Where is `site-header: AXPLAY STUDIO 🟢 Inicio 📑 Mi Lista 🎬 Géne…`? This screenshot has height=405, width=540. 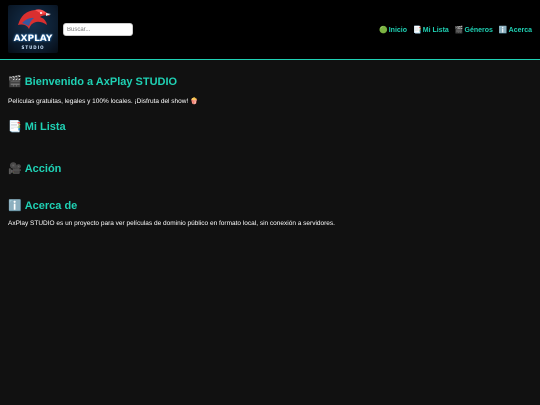
site-header: AXPLAY STUDIO 🟢 Inicio 📑 Mi Lista 🎬 Géne… is located at coordinates (270, 30).